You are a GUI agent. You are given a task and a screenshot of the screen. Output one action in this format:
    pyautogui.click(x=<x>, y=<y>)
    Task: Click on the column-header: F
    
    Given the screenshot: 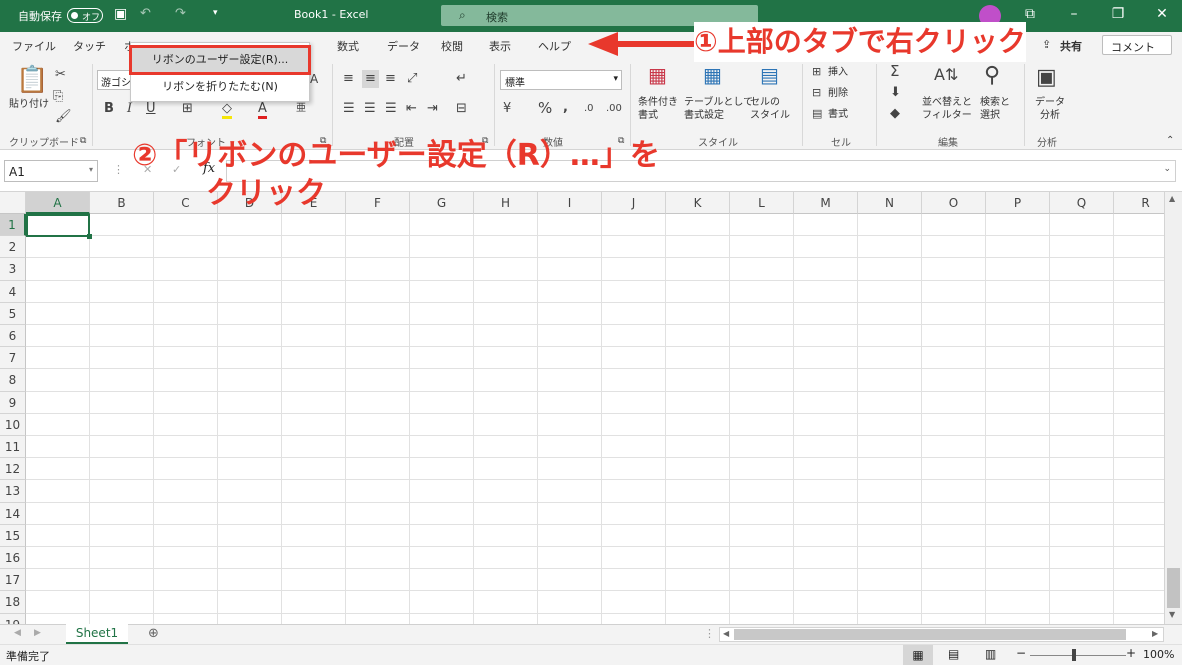 What is the action you would take?
    pyautogui.click(x=378, y=203)
    